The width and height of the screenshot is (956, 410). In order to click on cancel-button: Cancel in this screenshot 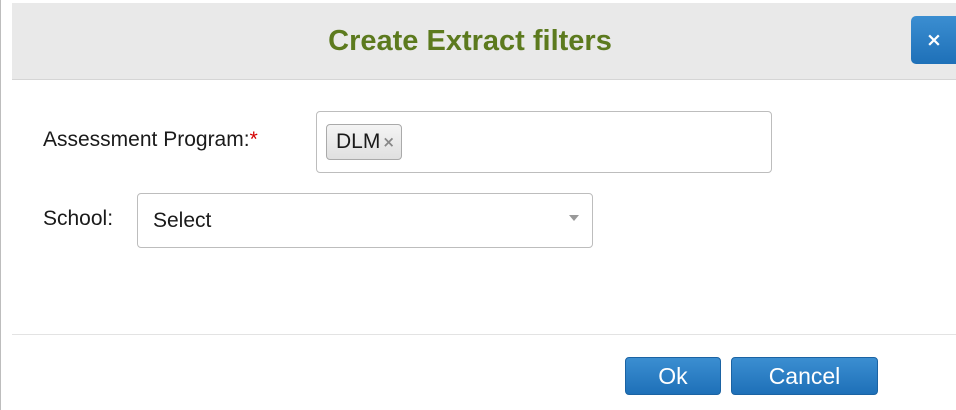, I will do `click(804, 376)`.